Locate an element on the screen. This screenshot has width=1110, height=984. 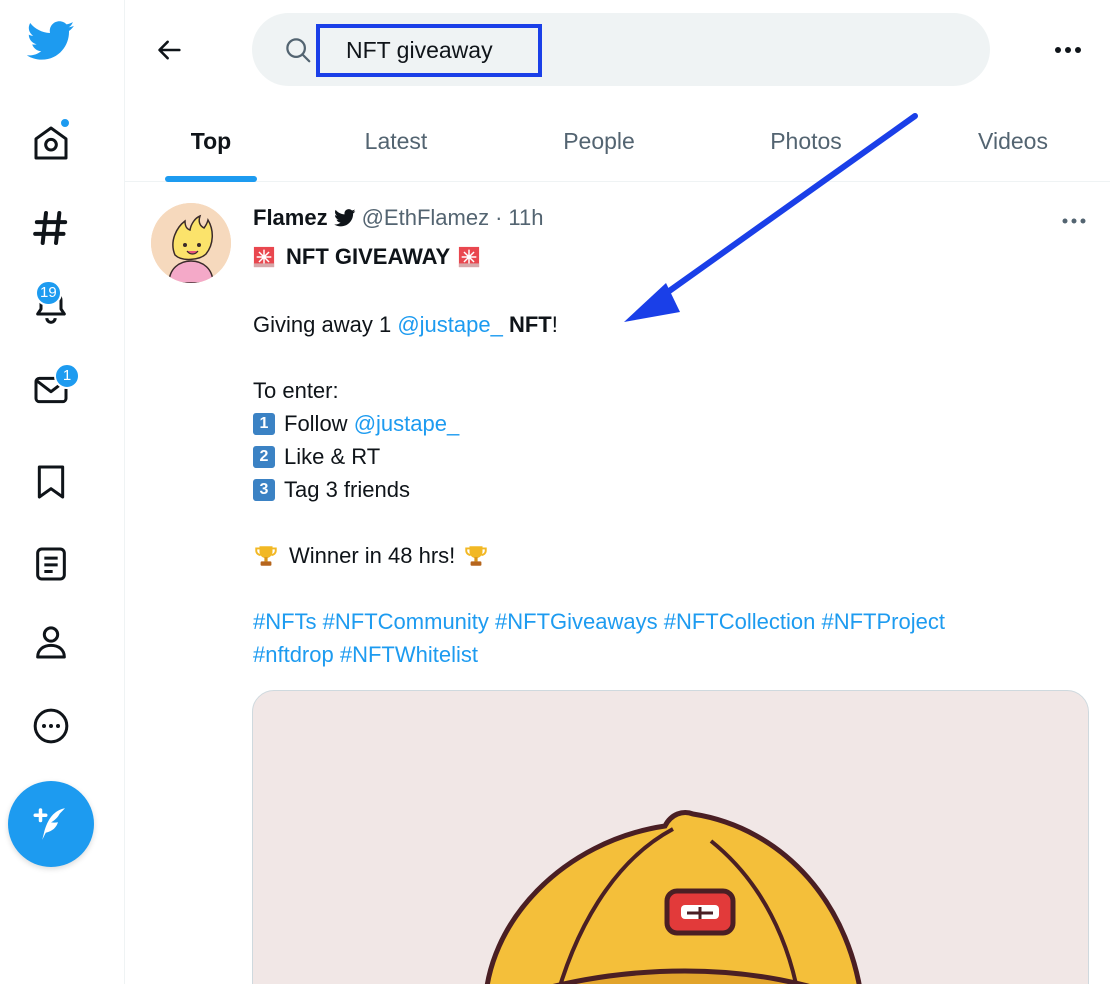
compose-tweet-button is located at coordinates (51, 824).